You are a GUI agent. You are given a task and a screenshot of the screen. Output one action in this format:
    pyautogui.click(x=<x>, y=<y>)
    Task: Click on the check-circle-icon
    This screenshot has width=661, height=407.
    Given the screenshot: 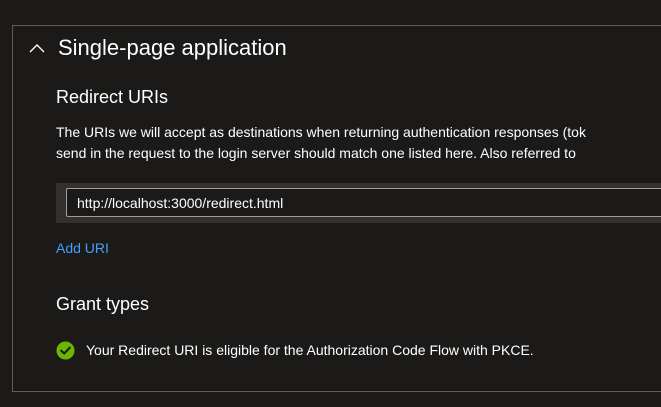 What is the action you would take?
    pyautogui.click(x=65, y=350)
    